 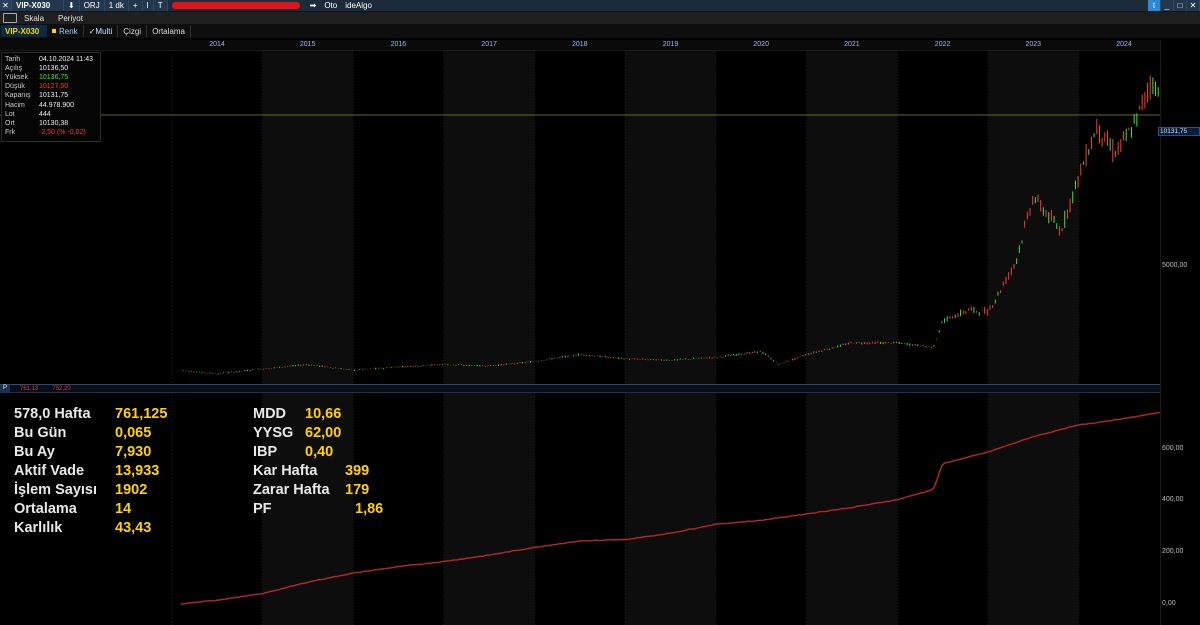 I want to click on stat-value: 10,66, so click(x=323, y=414).